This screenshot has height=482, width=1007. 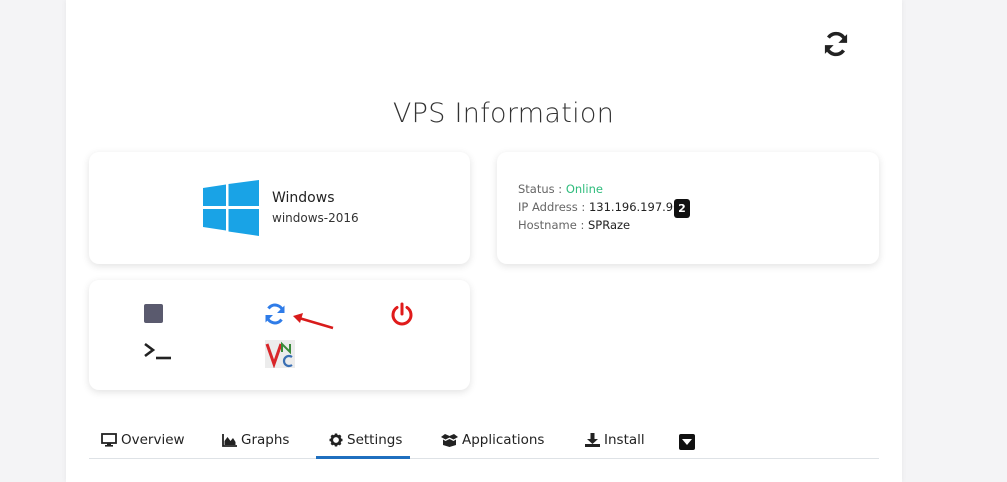 I want to click on tab-install: Install, so click(x=615, y=440).